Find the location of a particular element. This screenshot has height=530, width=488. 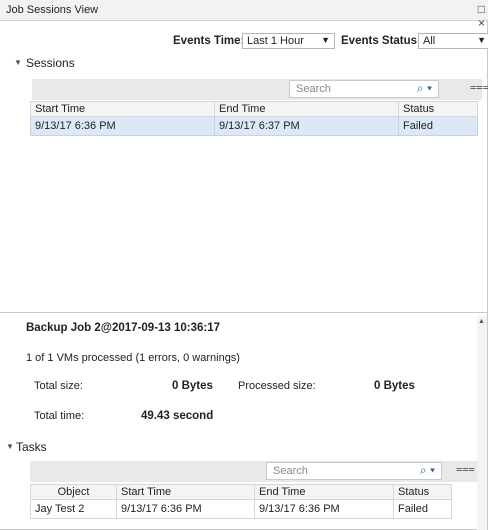

tasks-header-row: Object Start Time End Time Status is located at coordinates (241, 492).